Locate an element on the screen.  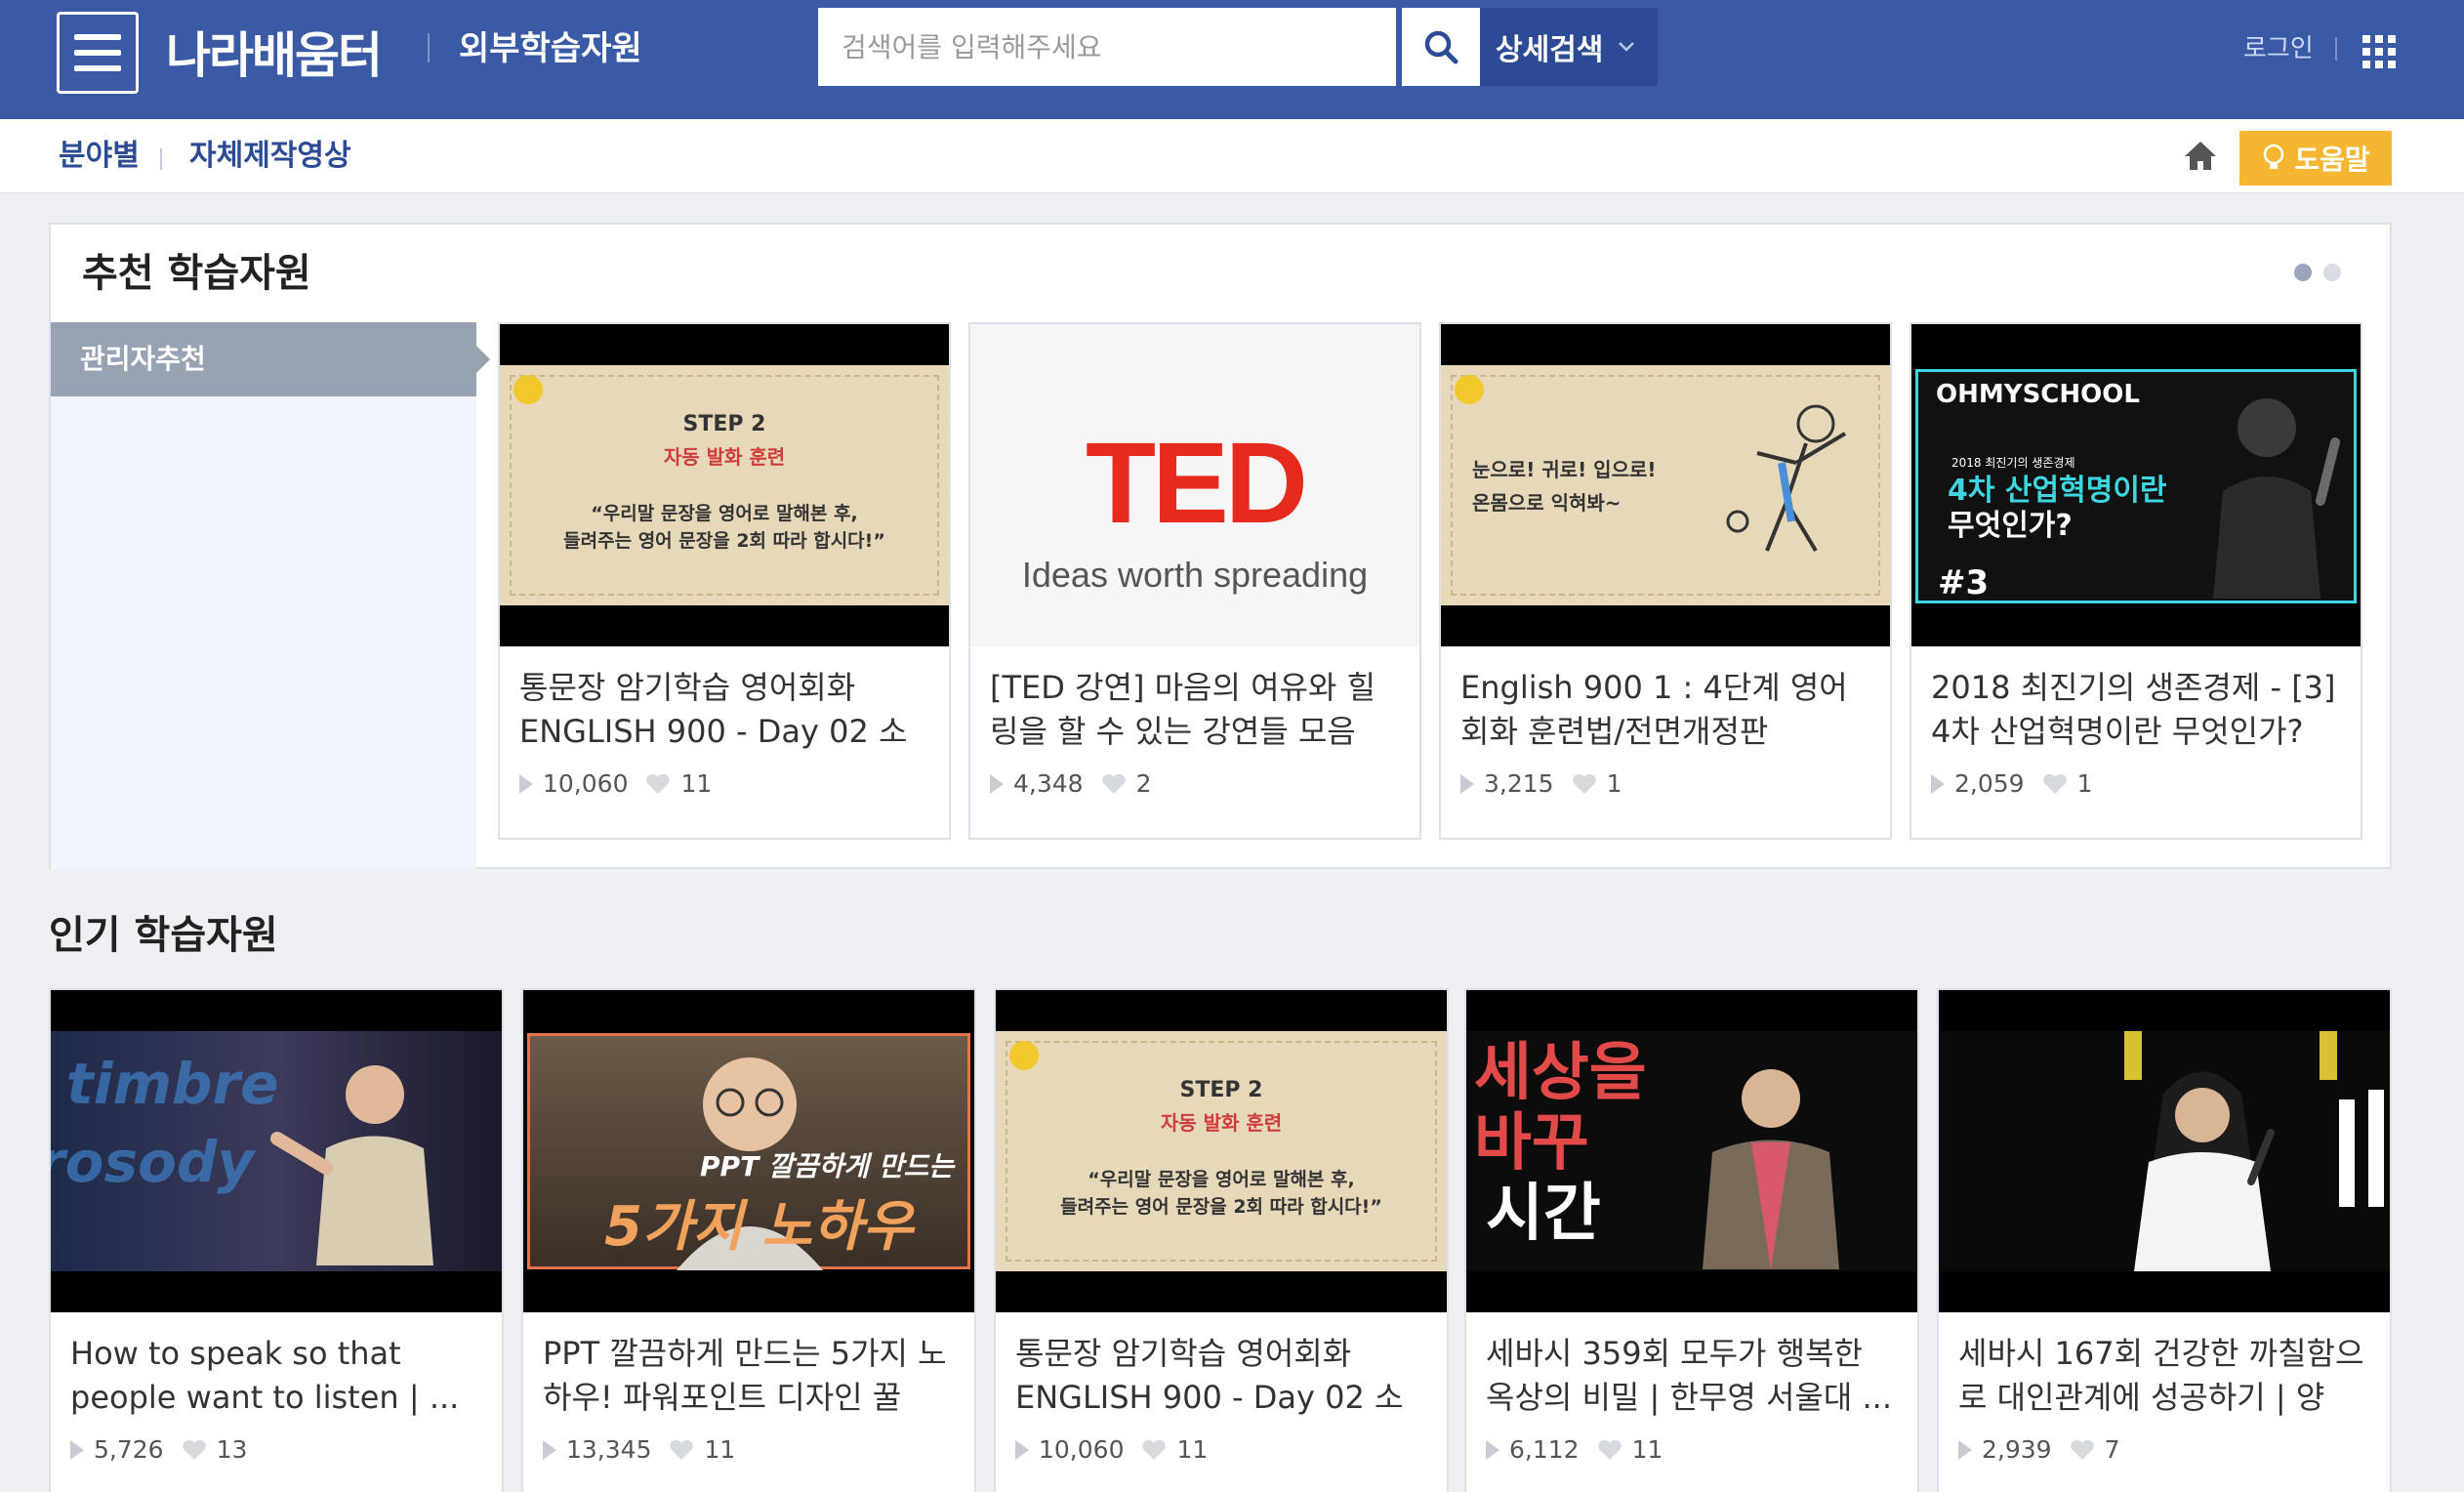
thumb-text: 세상을 is located at coordinates (1560, 1073).